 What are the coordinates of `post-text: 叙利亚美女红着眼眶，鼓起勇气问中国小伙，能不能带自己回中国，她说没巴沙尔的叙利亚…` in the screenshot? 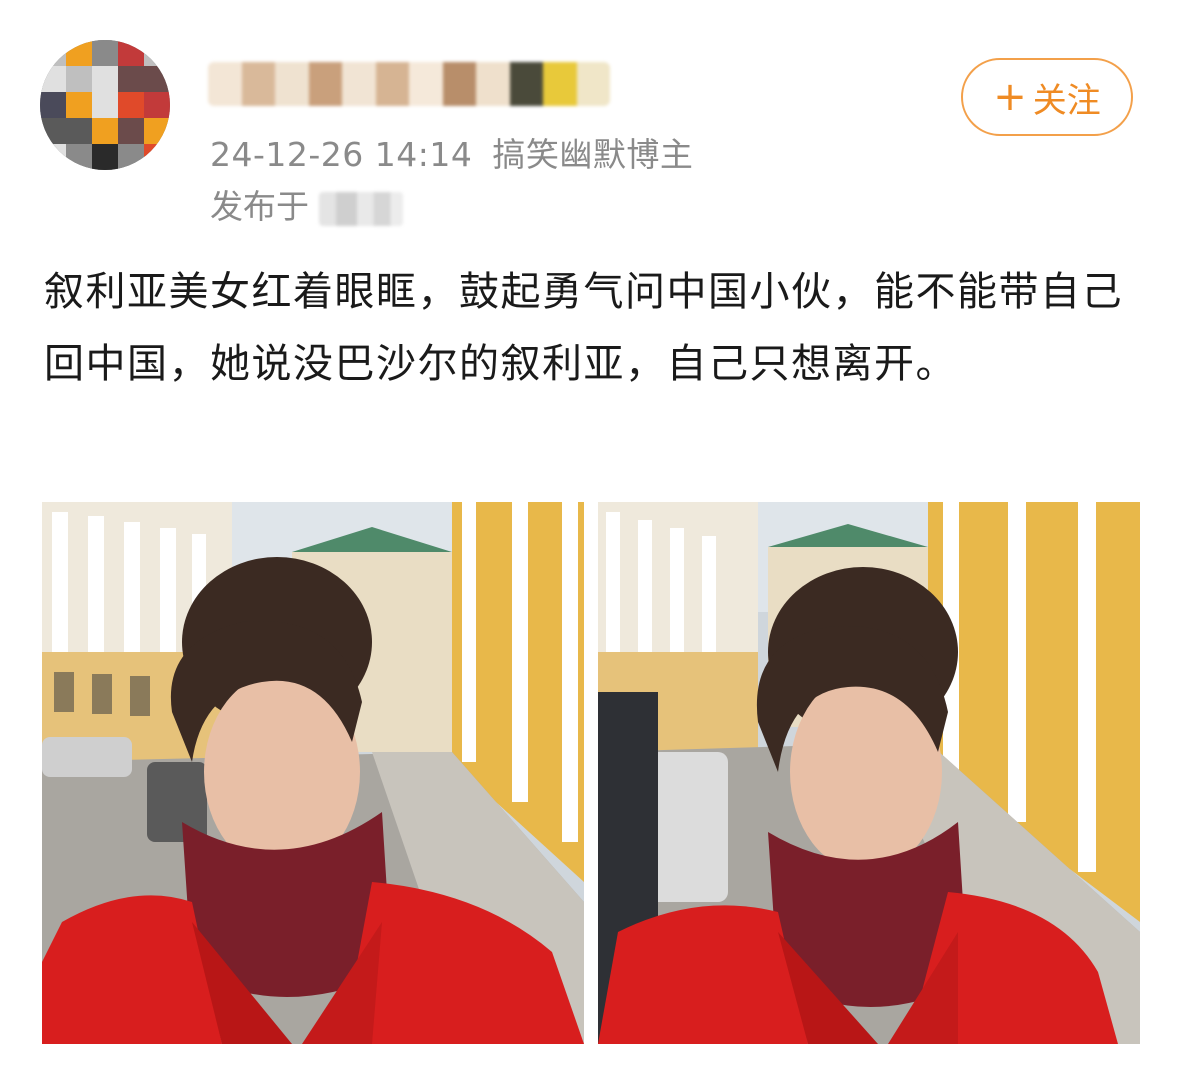 It's located at (583, 328).